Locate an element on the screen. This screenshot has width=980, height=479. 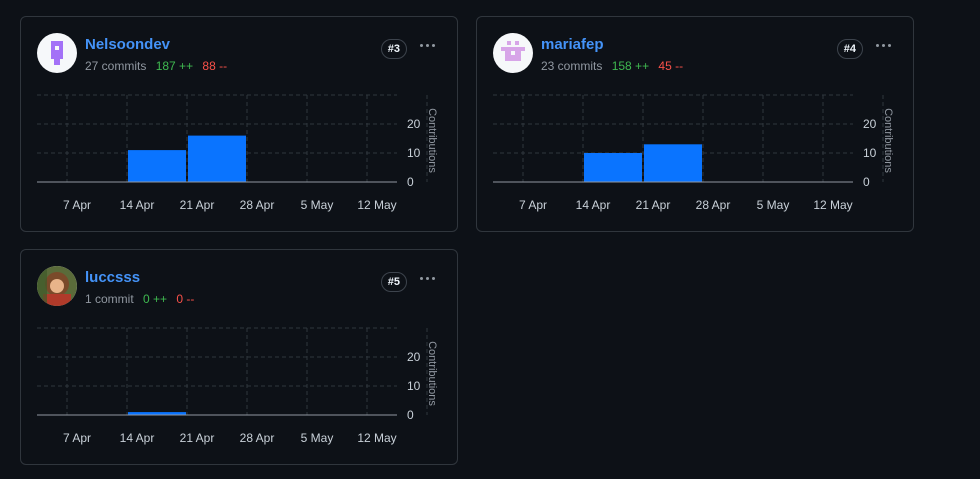
deletions-count: 45 -- is located at coordinates (671, 66).